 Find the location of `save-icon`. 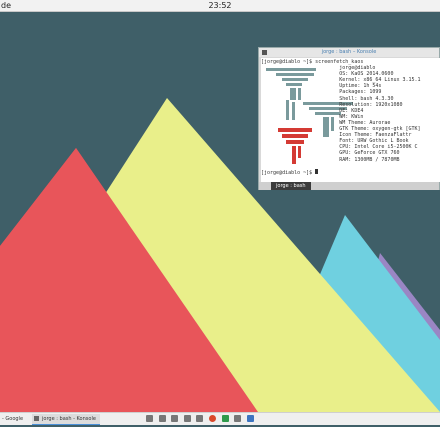

save-icon is located at coordinates (200, 418).